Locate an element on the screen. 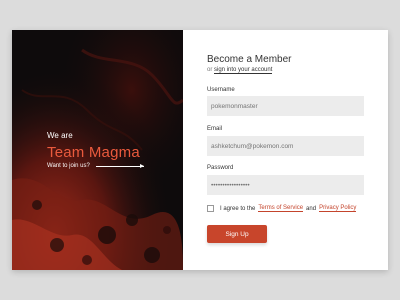 This screenshot has height=300, width=400. terms-and: and is located at coordinates (311, 208).